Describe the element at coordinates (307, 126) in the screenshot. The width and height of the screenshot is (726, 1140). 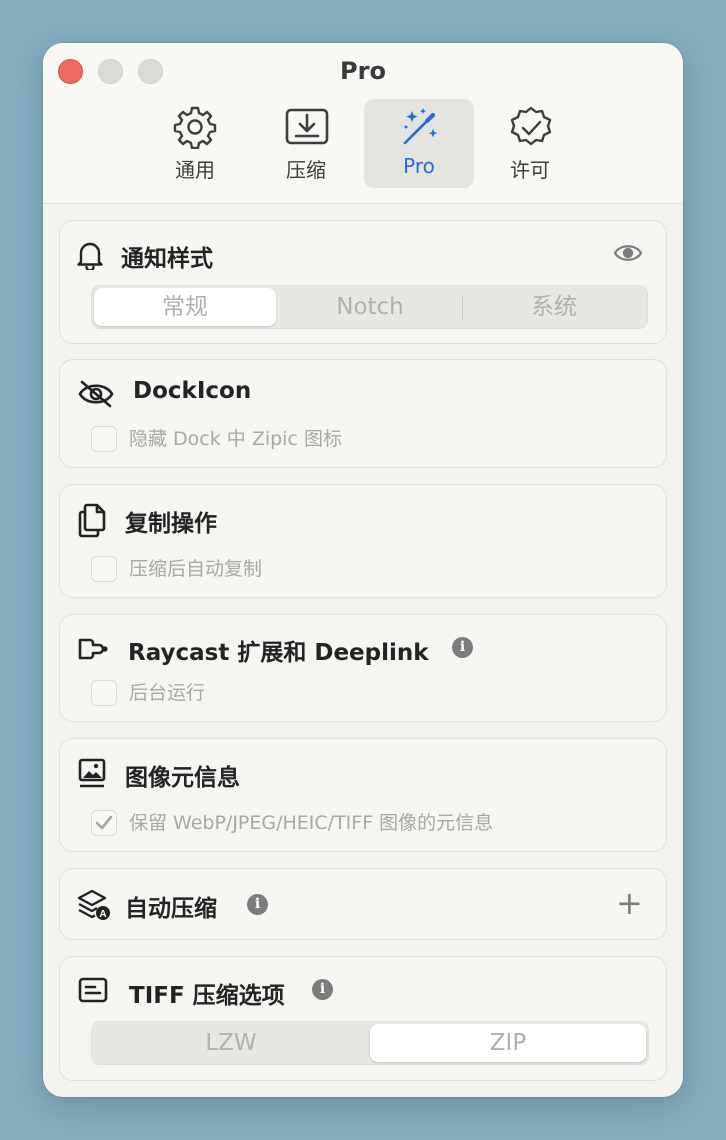
I see `download-tray-icon` at that location.